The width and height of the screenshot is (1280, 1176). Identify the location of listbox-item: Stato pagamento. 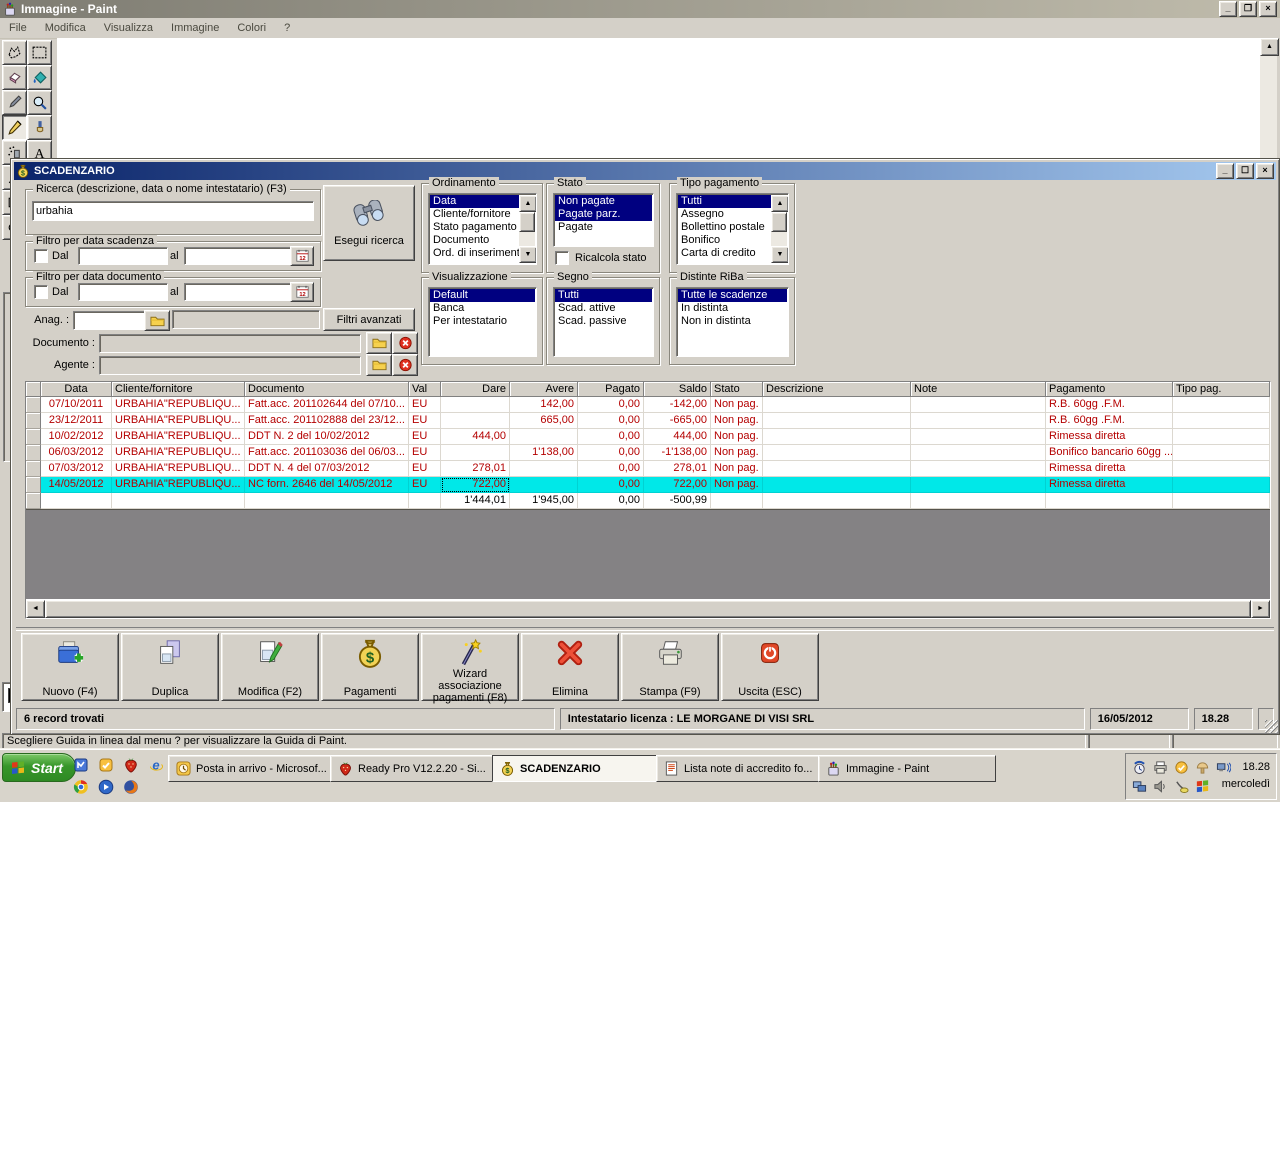
(474, 227).